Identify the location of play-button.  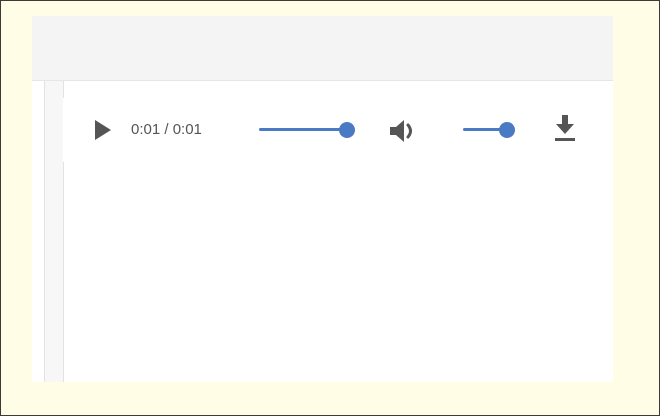
(103, 130).